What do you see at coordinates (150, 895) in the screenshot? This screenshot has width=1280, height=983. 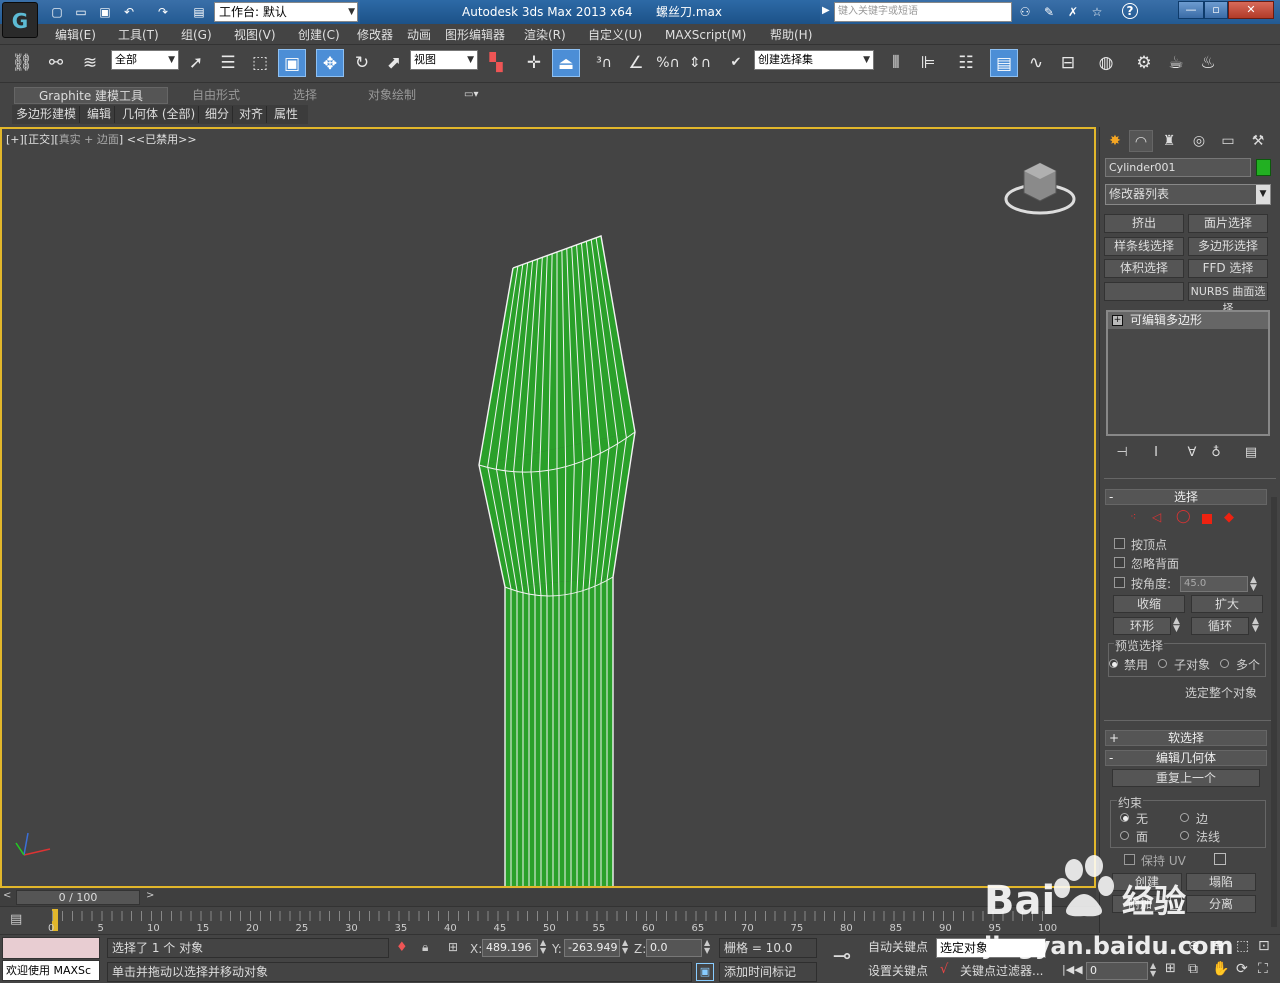 I see `next-frame-arrow-icon: >` at bounding box center [150, 895].